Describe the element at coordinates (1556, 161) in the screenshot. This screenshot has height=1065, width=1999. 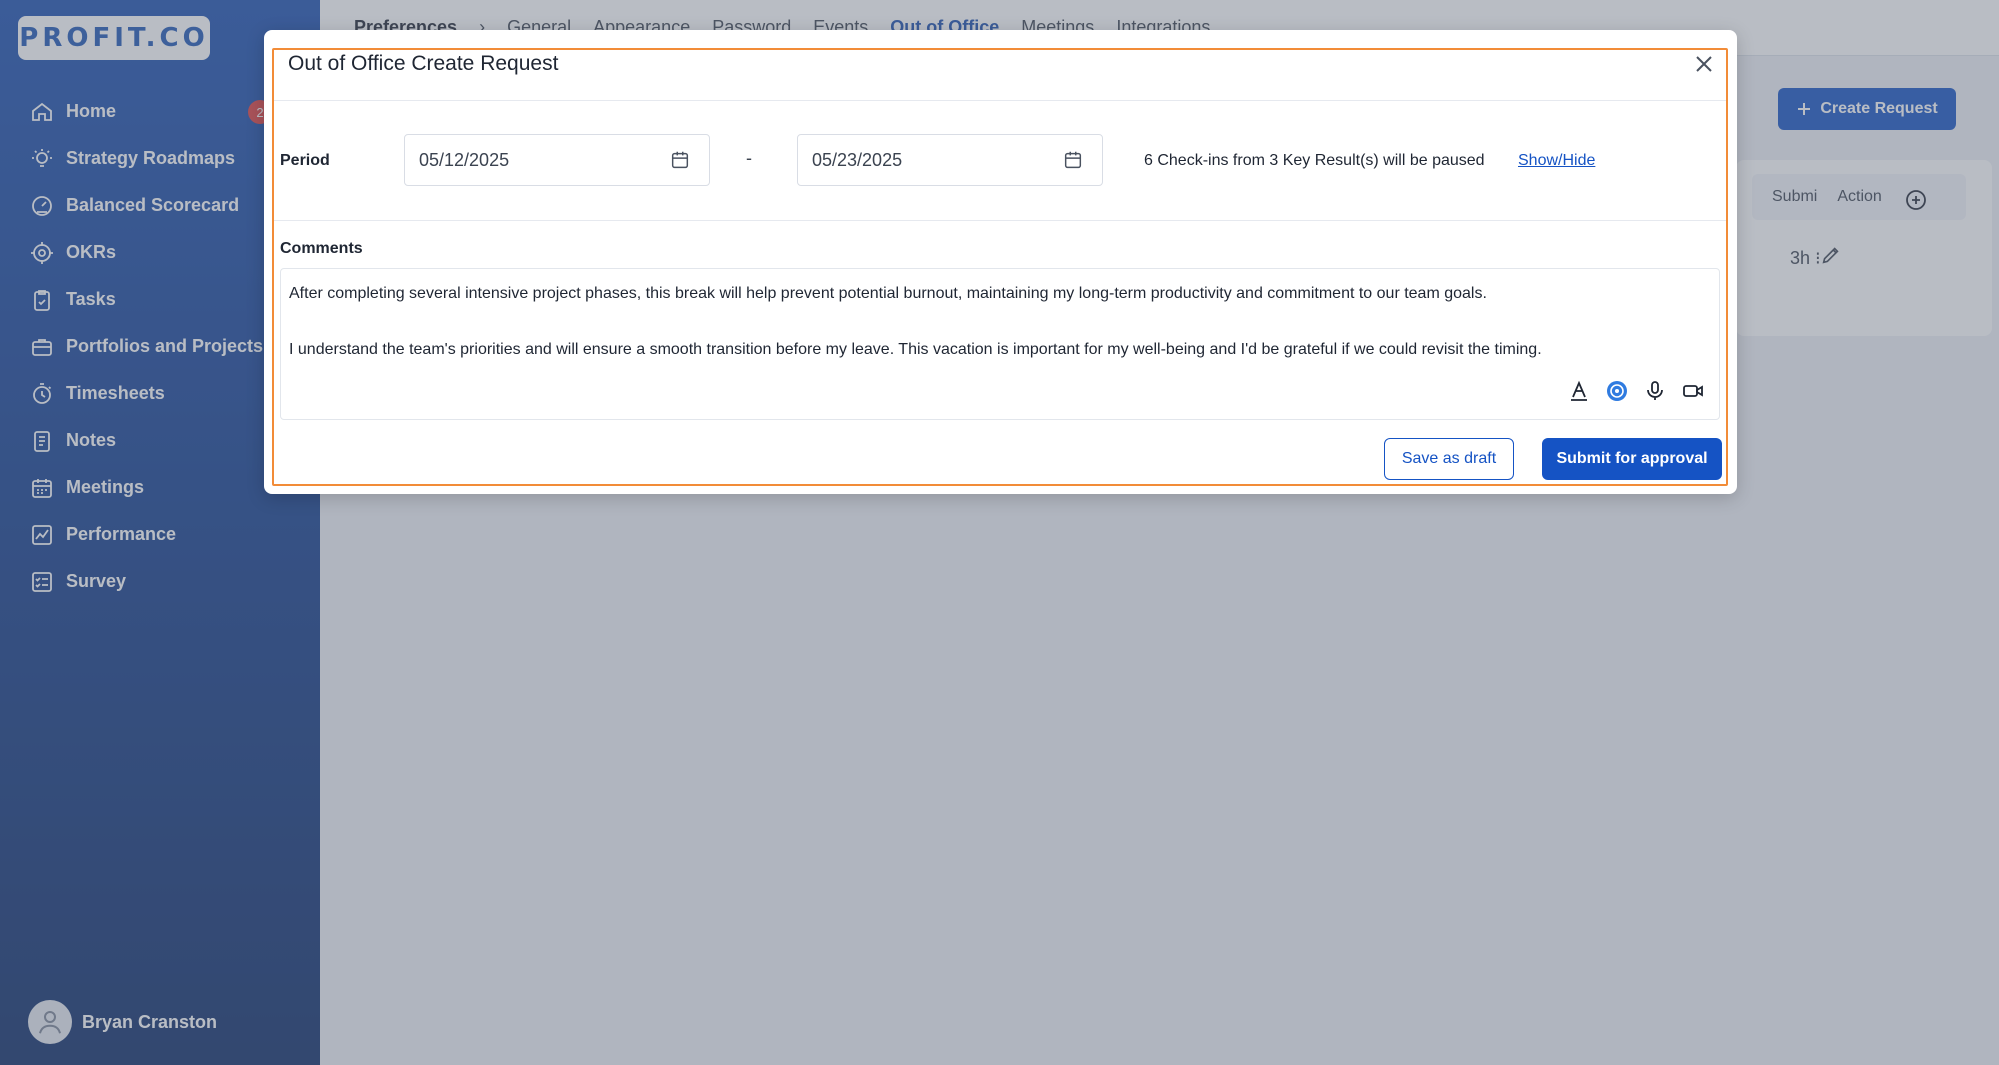
I see `show-hide-link: Show/Hide` at that location.